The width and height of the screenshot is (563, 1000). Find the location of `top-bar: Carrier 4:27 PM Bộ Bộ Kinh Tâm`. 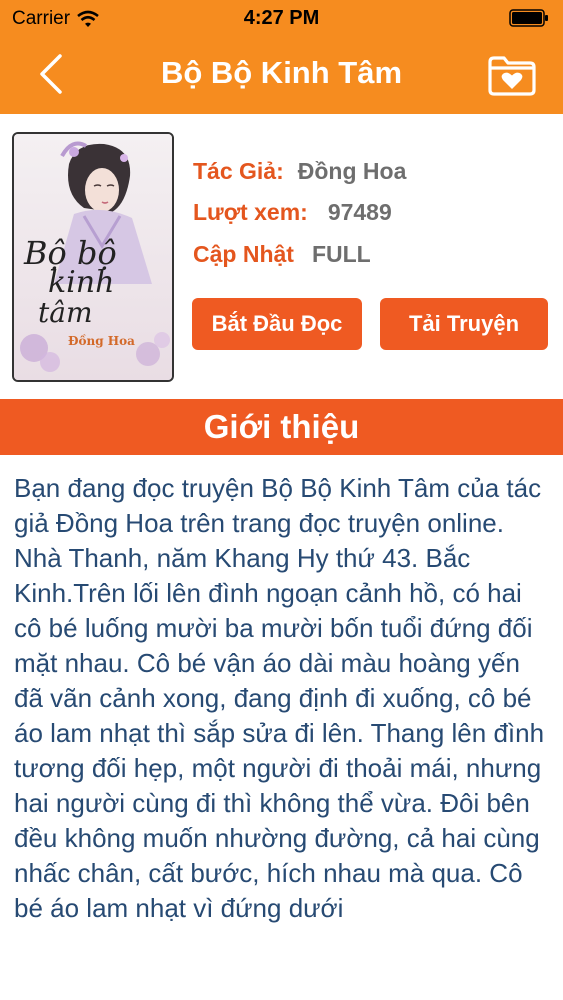

top-bar: Carrier 4:27 PM Bộ Bộ Kinh Tâm is located at coordinates (281, 57).